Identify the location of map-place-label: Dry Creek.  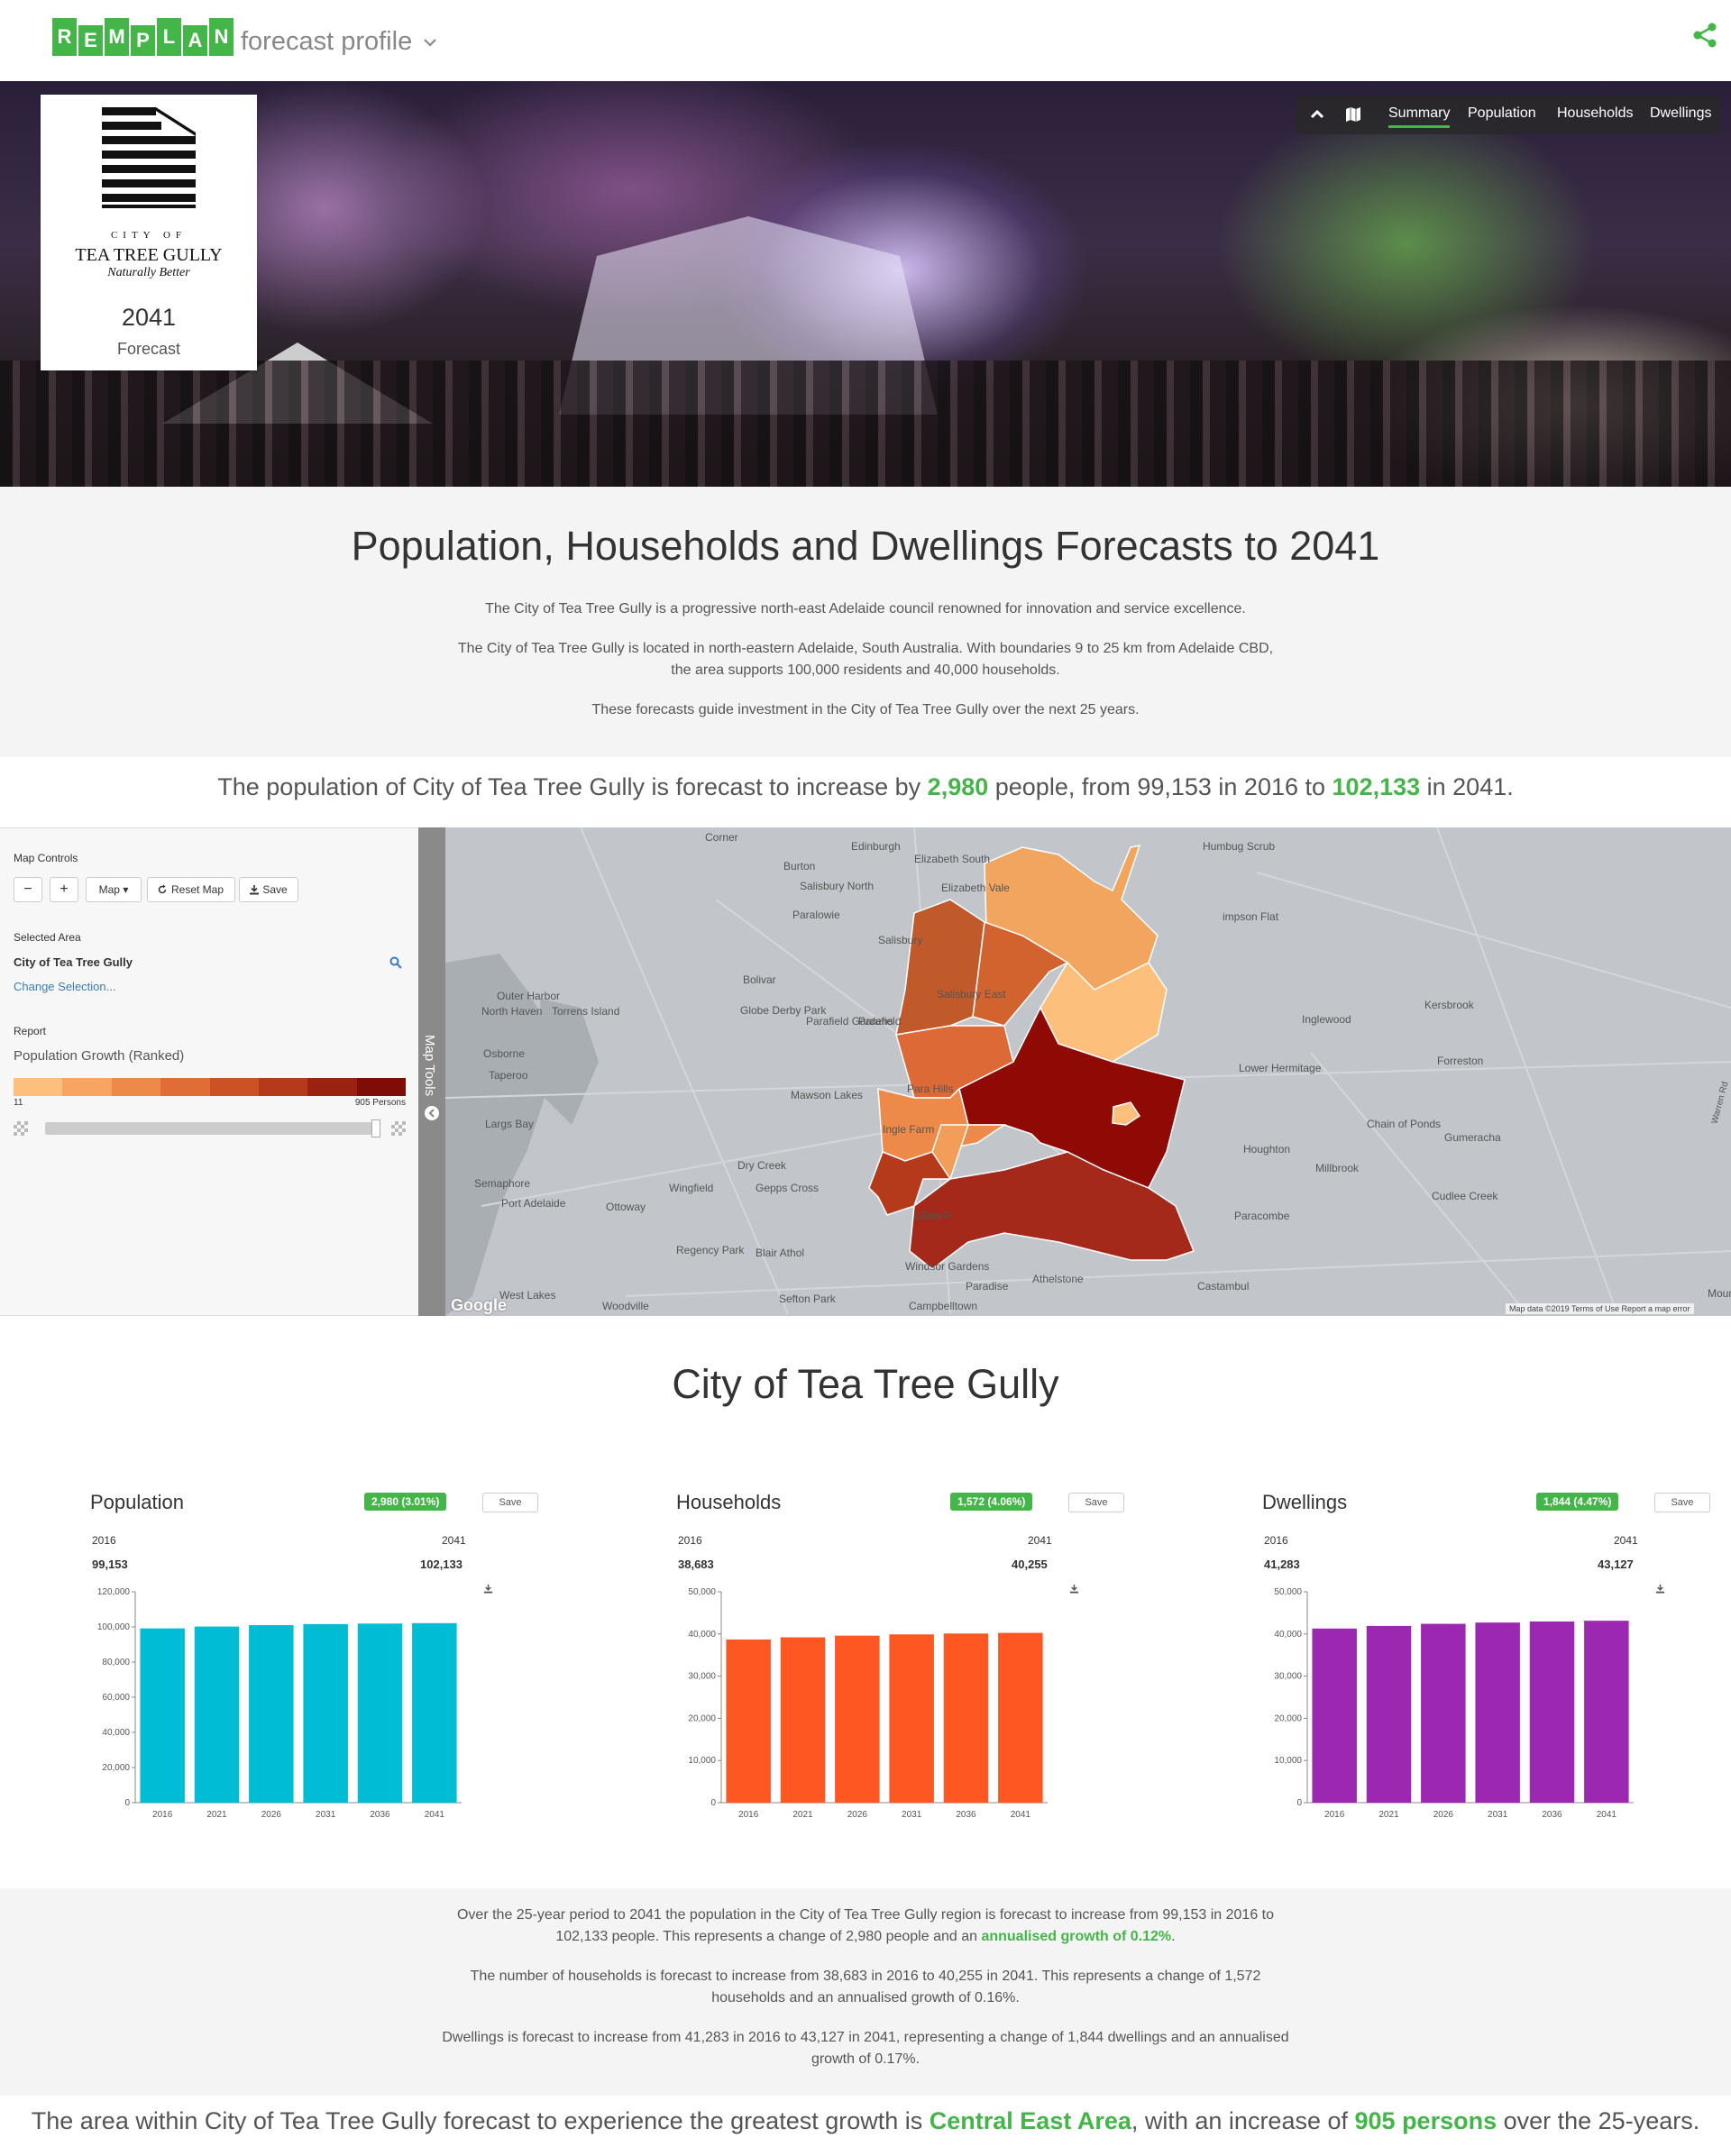
(762, 1165).